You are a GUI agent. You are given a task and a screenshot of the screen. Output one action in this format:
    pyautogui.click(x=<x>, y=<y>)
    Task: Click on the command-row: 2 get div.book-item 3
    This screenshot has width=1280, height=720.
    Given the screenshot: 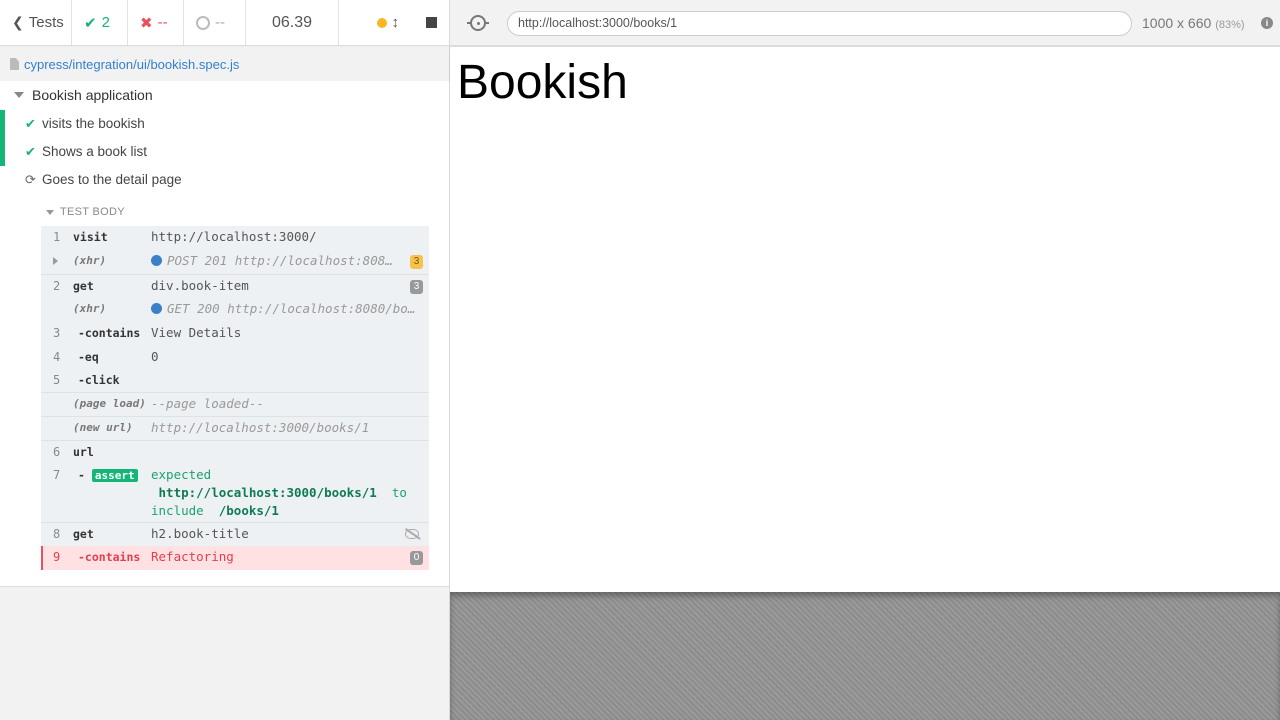 What is the action you would take?
    pyautogui.click(x=235, y=286)
    